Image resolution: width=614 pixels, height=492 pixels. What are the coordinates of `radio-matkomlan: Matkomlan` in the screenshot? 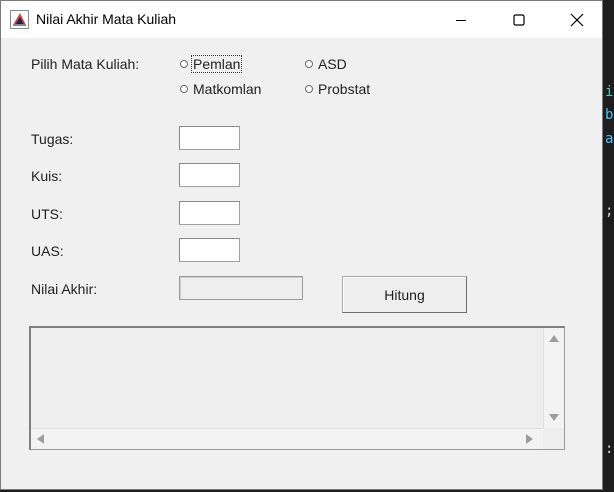 It's located at (221, 89).